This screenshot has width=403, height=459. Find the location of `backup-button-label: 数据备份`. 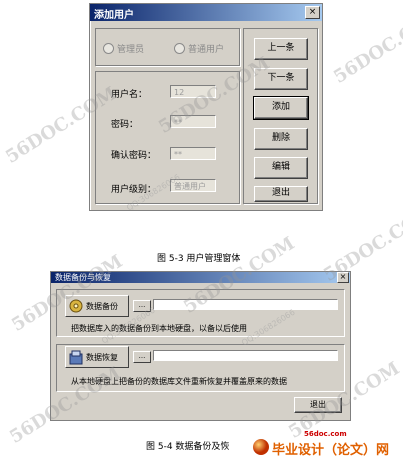

backup-button-label: 数据备份 is located at coordinates (102, 306).